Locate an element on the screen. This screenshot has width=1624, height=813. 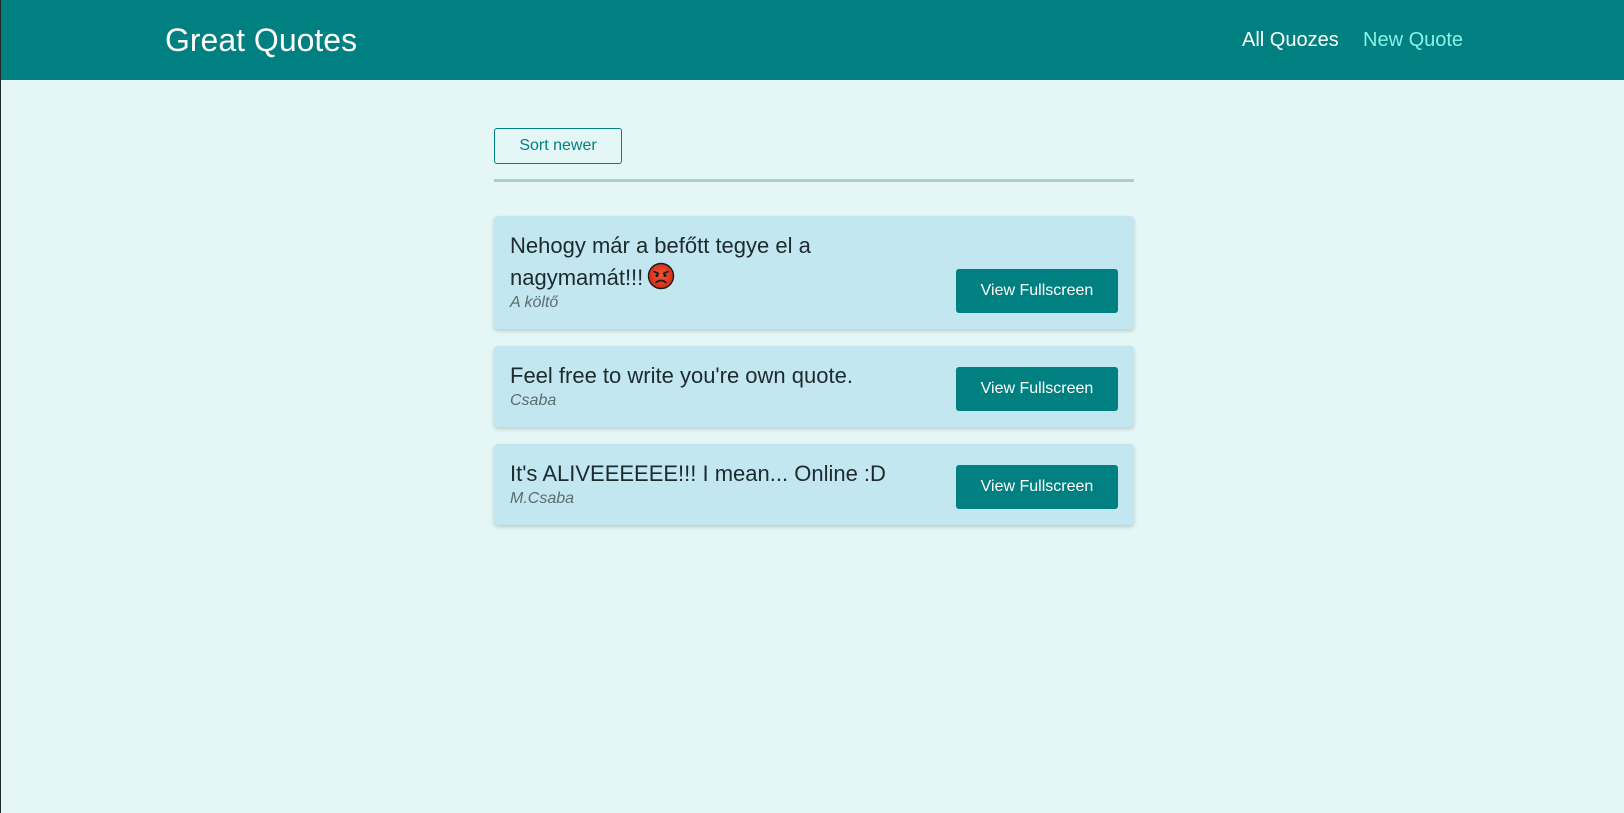
site-logo: Great Quotes is located at coordinates (261, 40).